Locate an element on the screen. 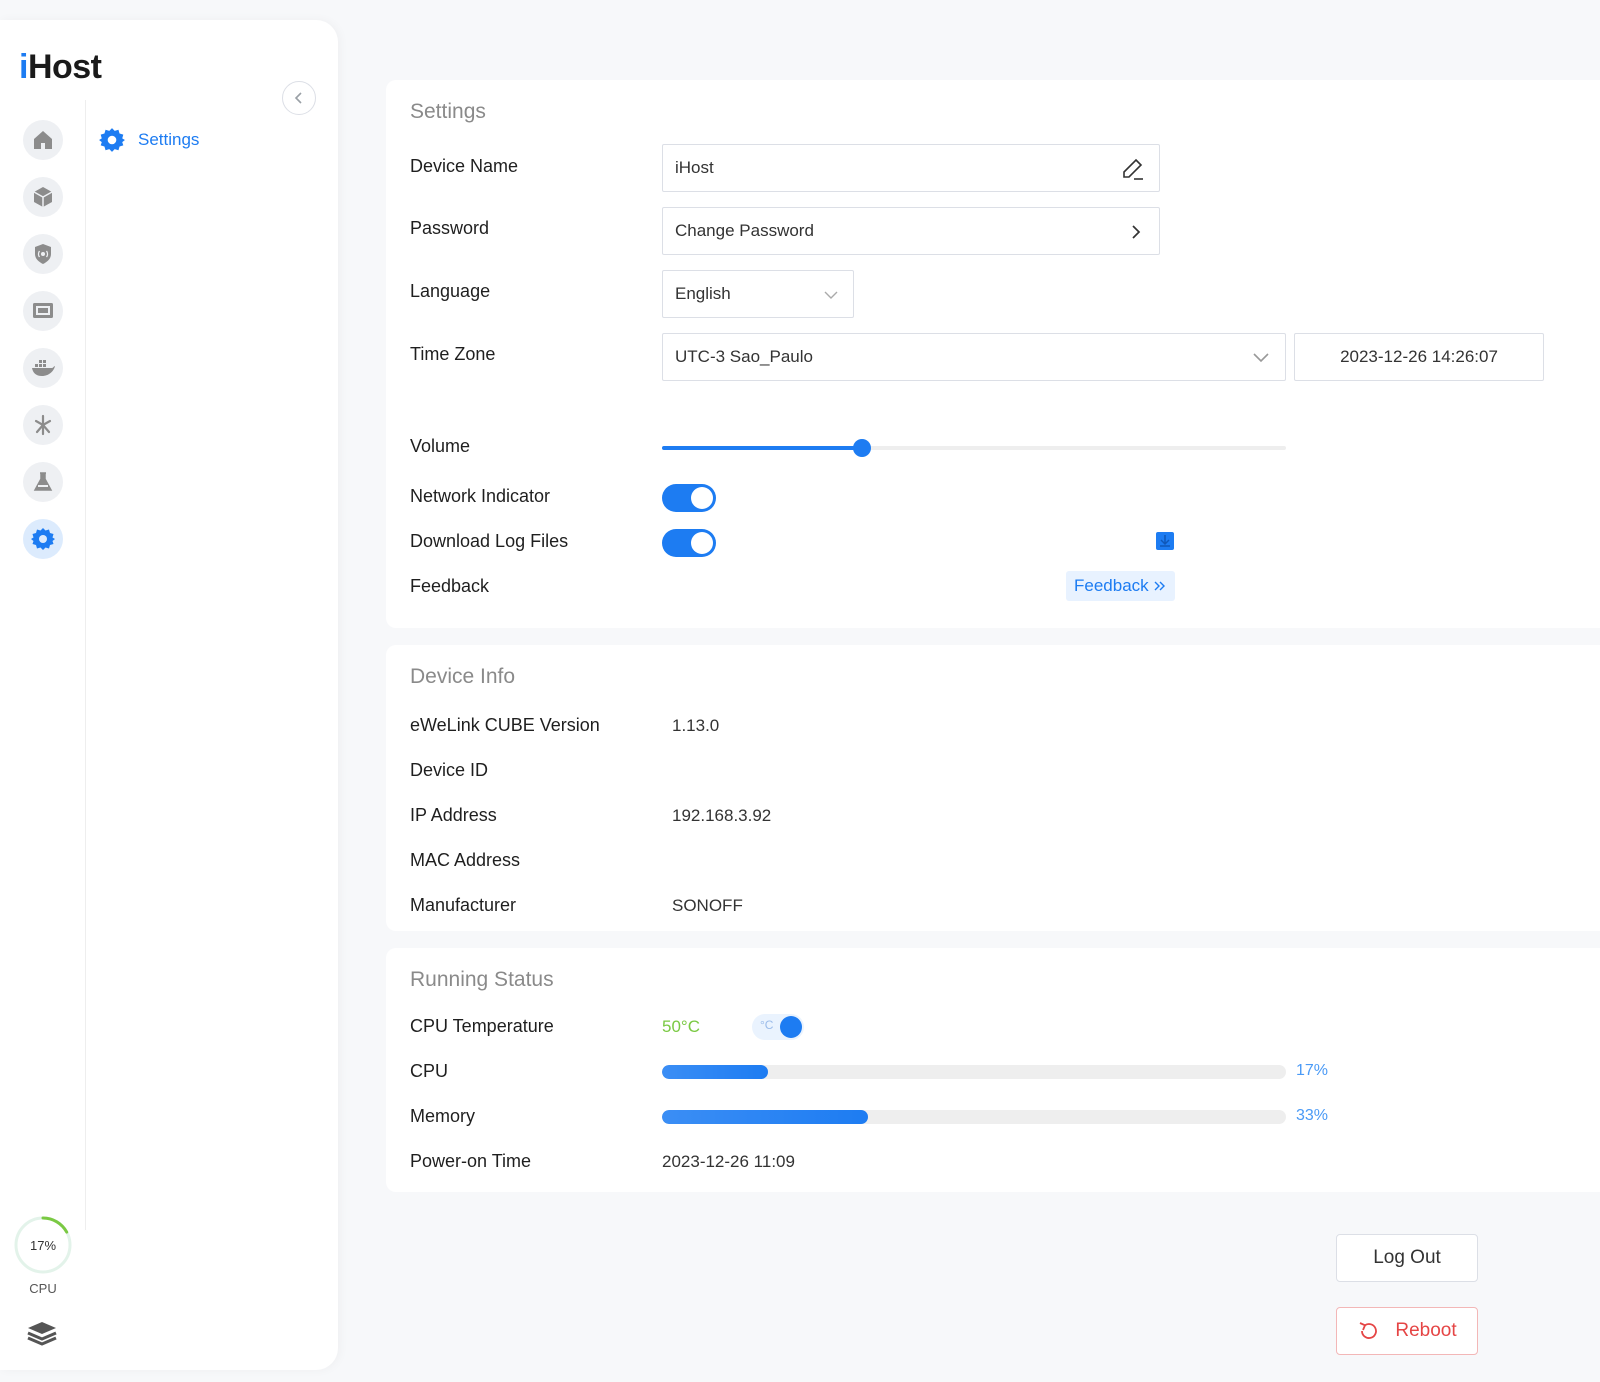 This screenshot has height=1382, width=1600. volume-slider-fill is located at coordinates (762, 448).